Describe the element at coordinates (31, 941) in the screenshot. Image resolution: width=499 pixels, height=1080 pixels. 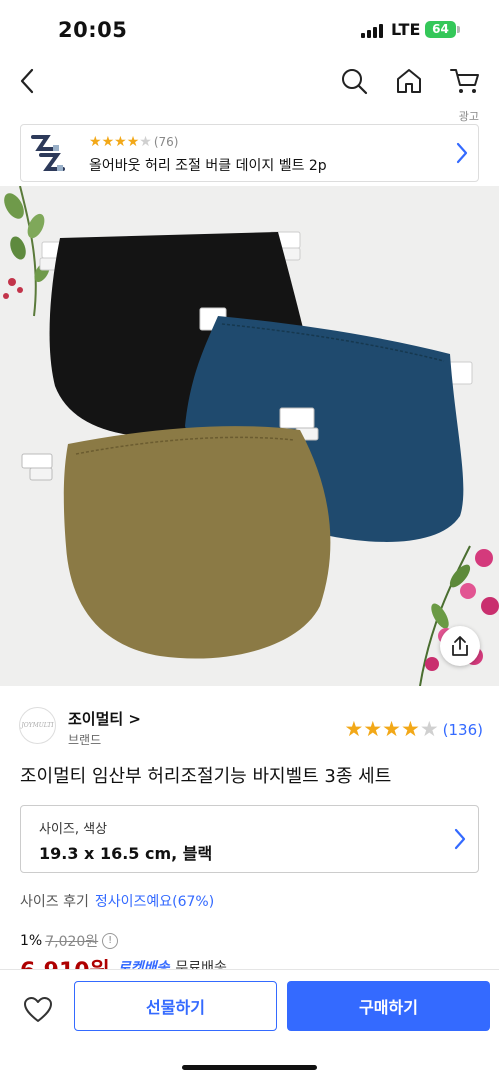
I see `discount-rate: 1%` at that location.